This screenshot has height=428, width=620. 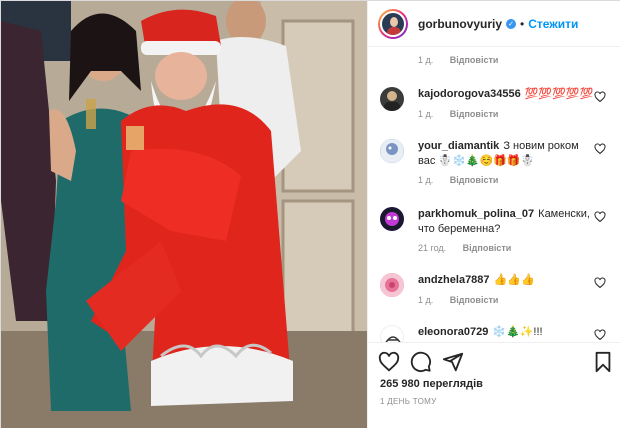 I want to click on comment-icon, so click(x=421, y=362).